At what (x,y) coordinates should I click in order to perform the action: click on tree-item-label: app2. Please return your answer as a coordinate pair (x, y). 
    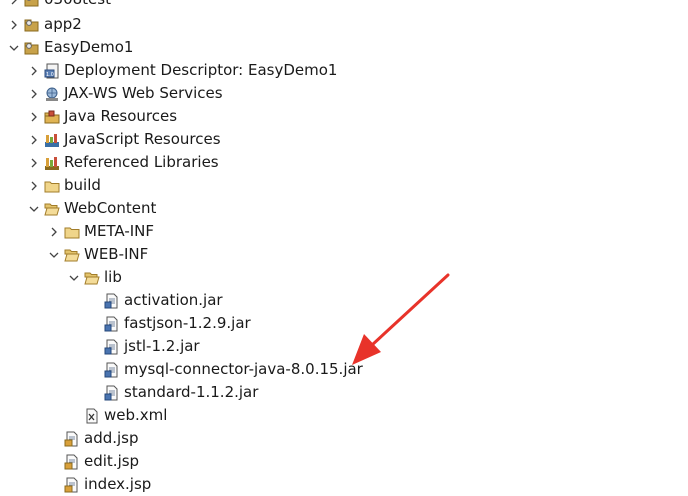
    Looking at the image, I should click on (63, 24).